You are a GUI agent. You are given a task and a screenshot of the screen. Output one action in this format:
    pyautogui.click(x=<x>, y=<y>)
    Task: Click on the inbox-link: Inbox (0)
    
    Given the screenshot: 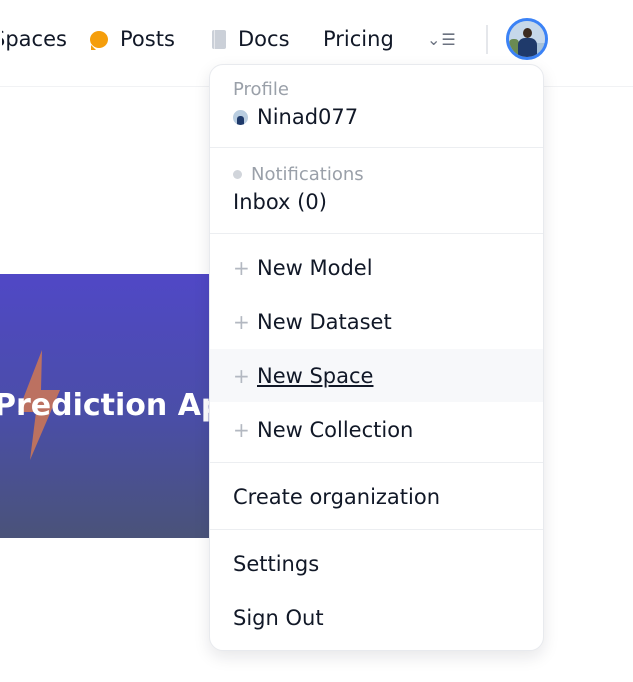 What is the action you would take?
    pyautogui.click(x=280, y=202)
    